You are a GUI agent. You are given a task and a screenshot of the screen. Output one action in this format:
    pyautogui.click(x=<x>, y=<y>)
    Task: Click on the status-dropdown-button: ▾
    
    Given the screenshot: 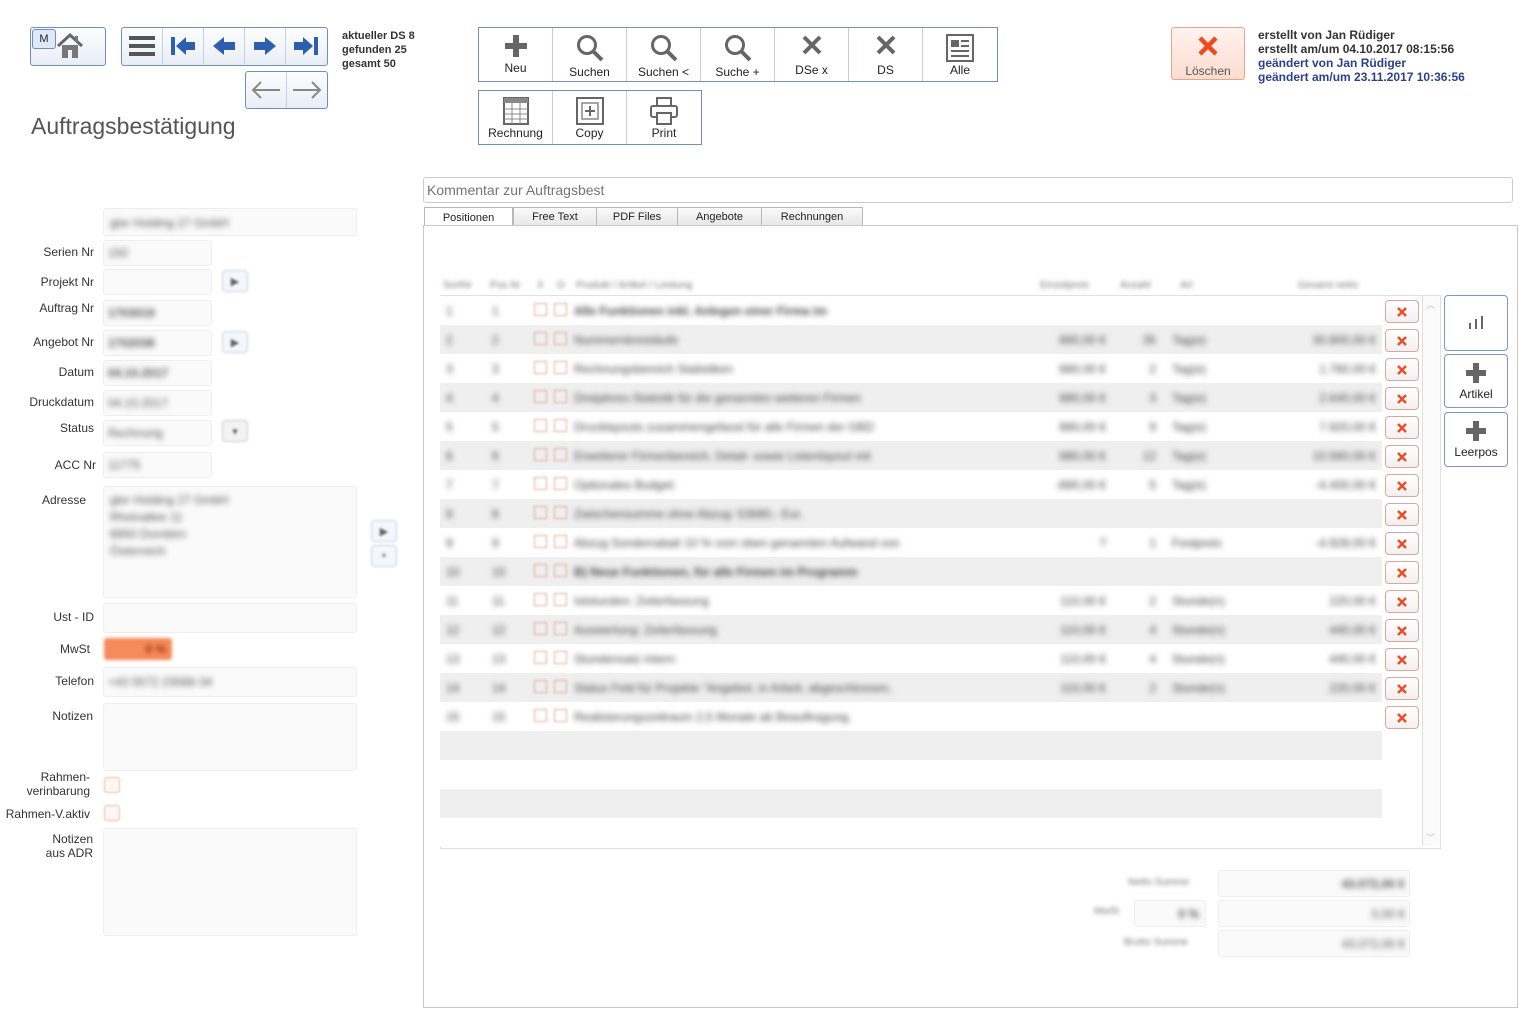 What is the action you would take?
    pyautogui.click(x=235, y=431)
    